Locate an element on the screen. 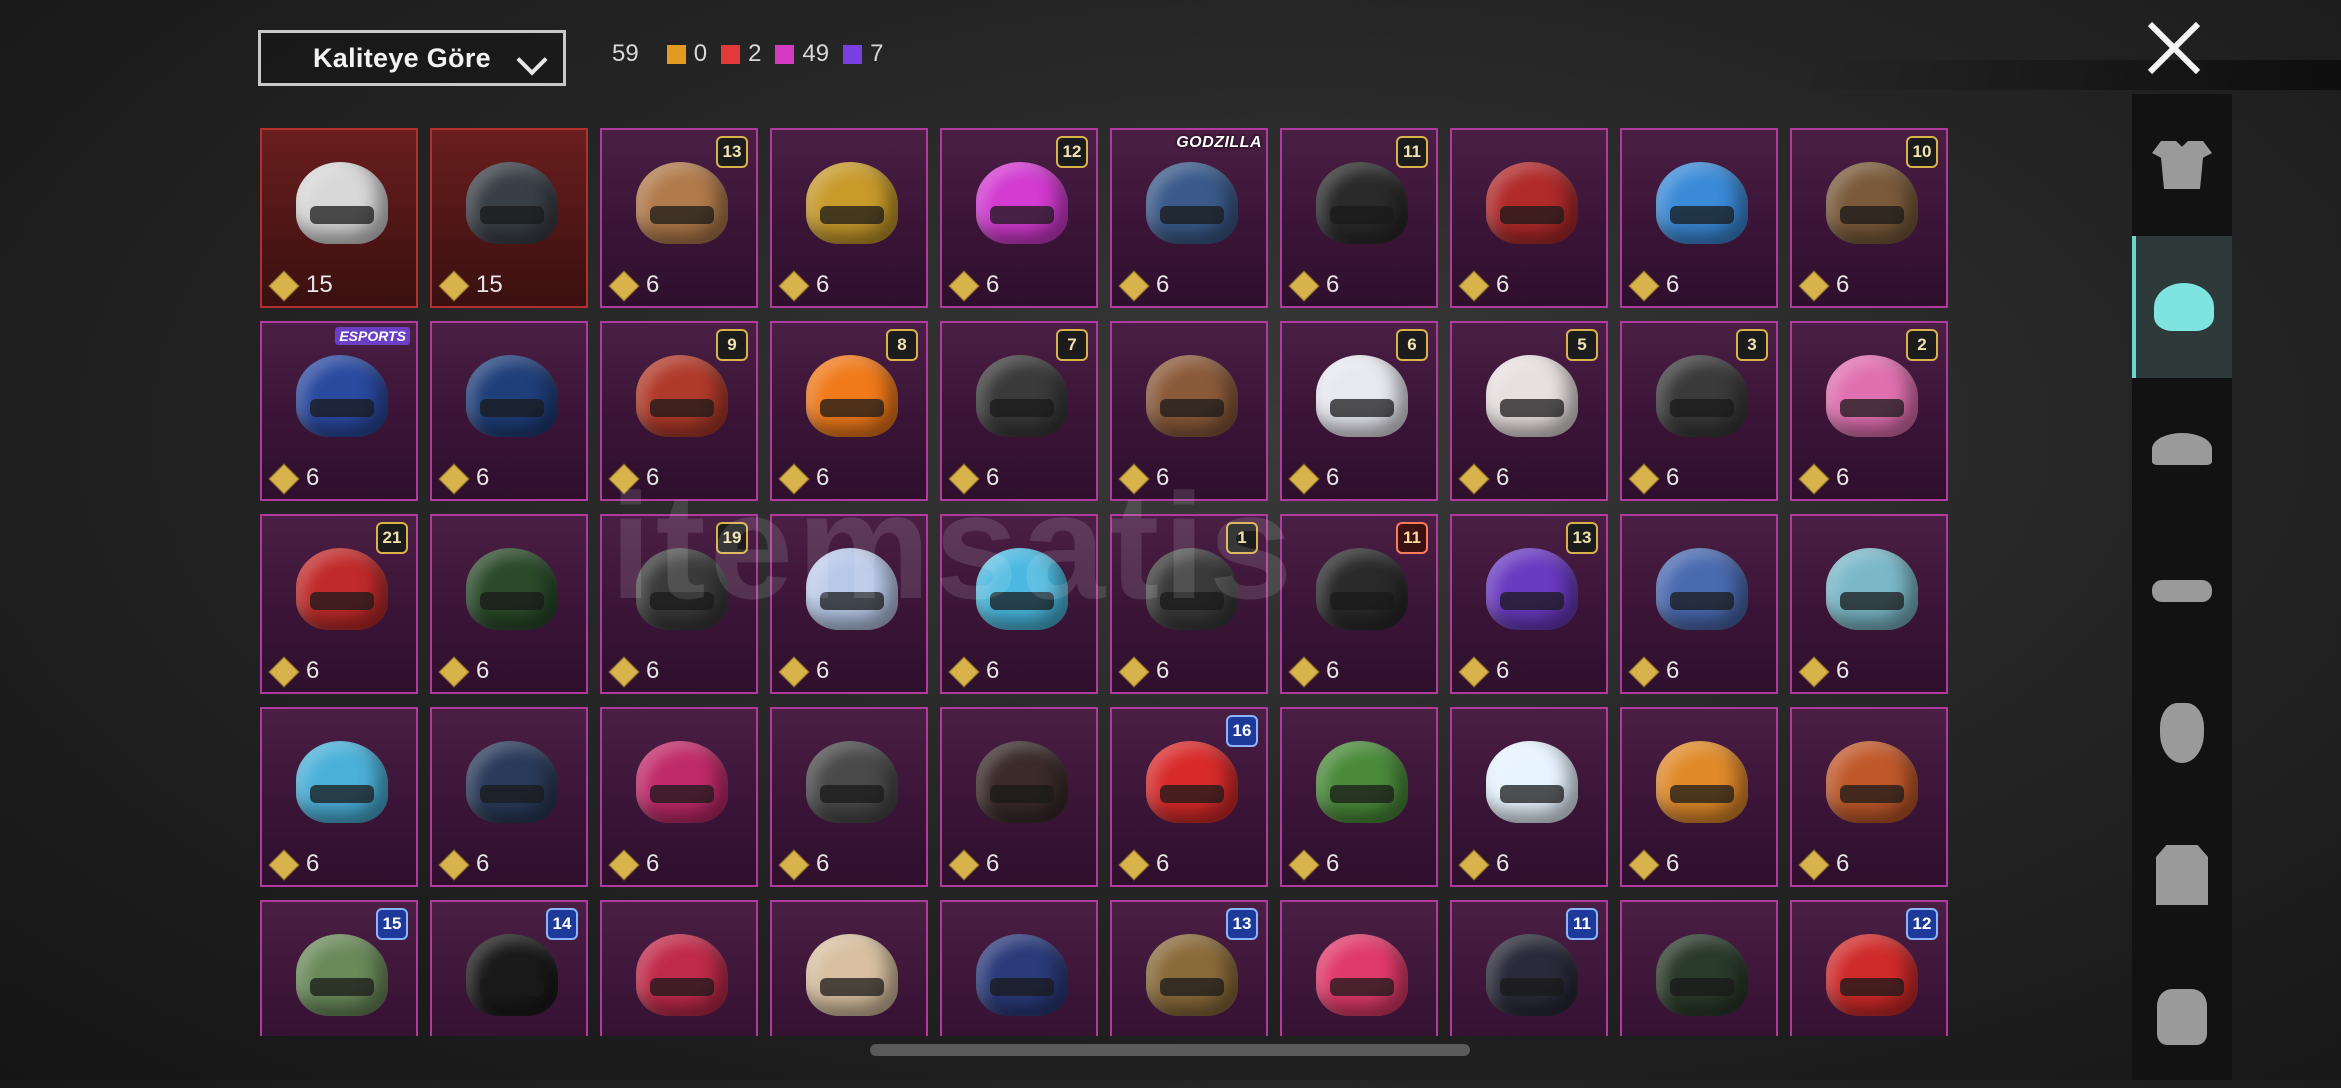 Image resolution: width=2341 pixels, height=1088 pixels. cap-icon is located at coordinates (2182, 449).